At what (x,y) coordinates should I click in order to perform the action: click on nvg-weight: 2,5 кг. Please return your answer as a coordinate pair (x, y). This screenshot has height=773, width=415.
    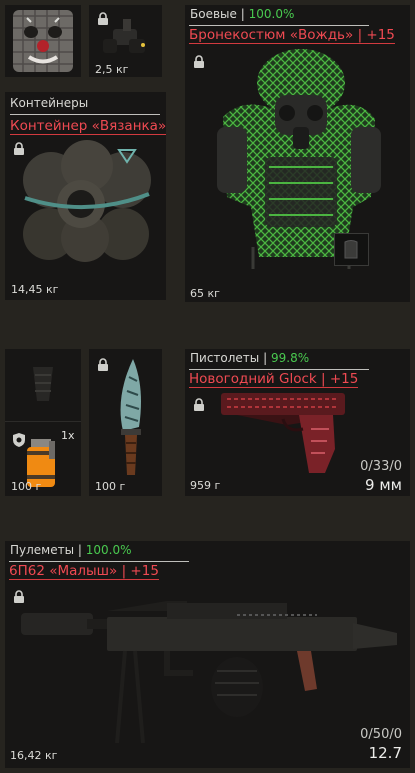
    Looking at the image, I should click on (112, 69).